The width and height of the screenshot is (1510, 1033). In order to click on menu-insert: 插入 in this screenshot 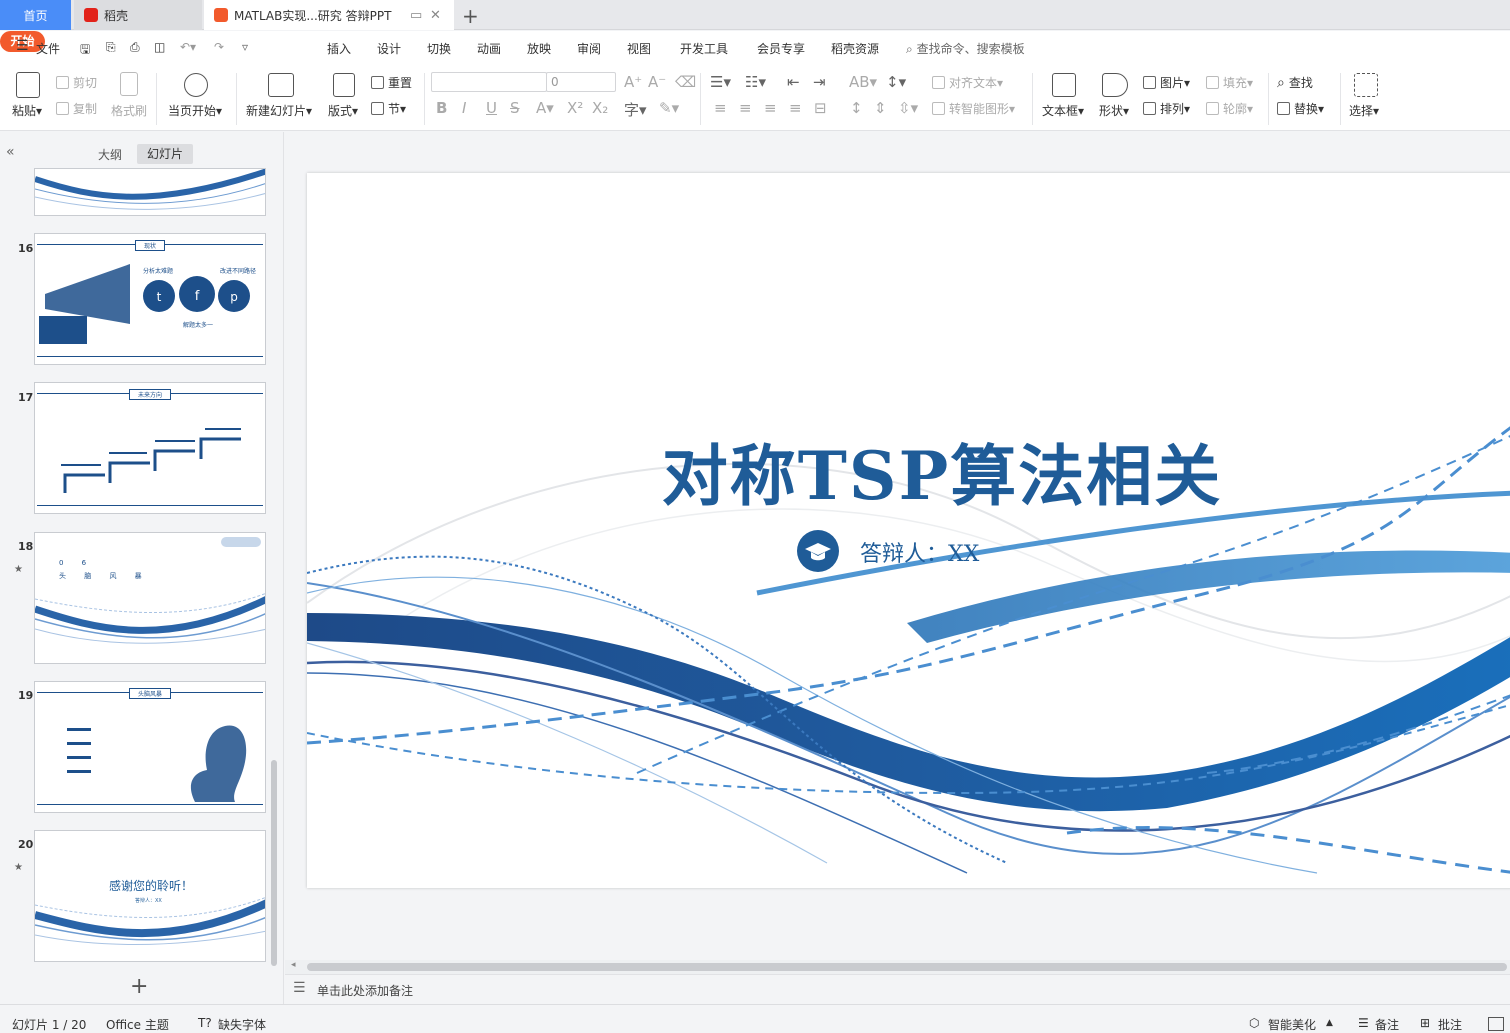, I will do `click(339, 48)`.